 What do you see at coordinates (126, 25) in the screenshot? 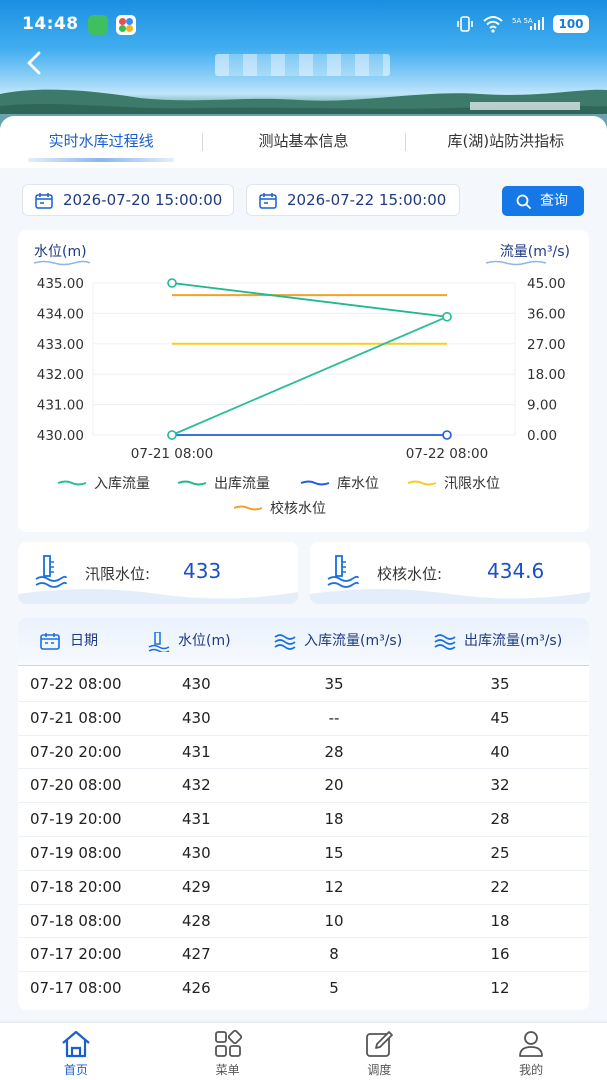
I see `app-grid-icon` at bounding box center [126, 25].